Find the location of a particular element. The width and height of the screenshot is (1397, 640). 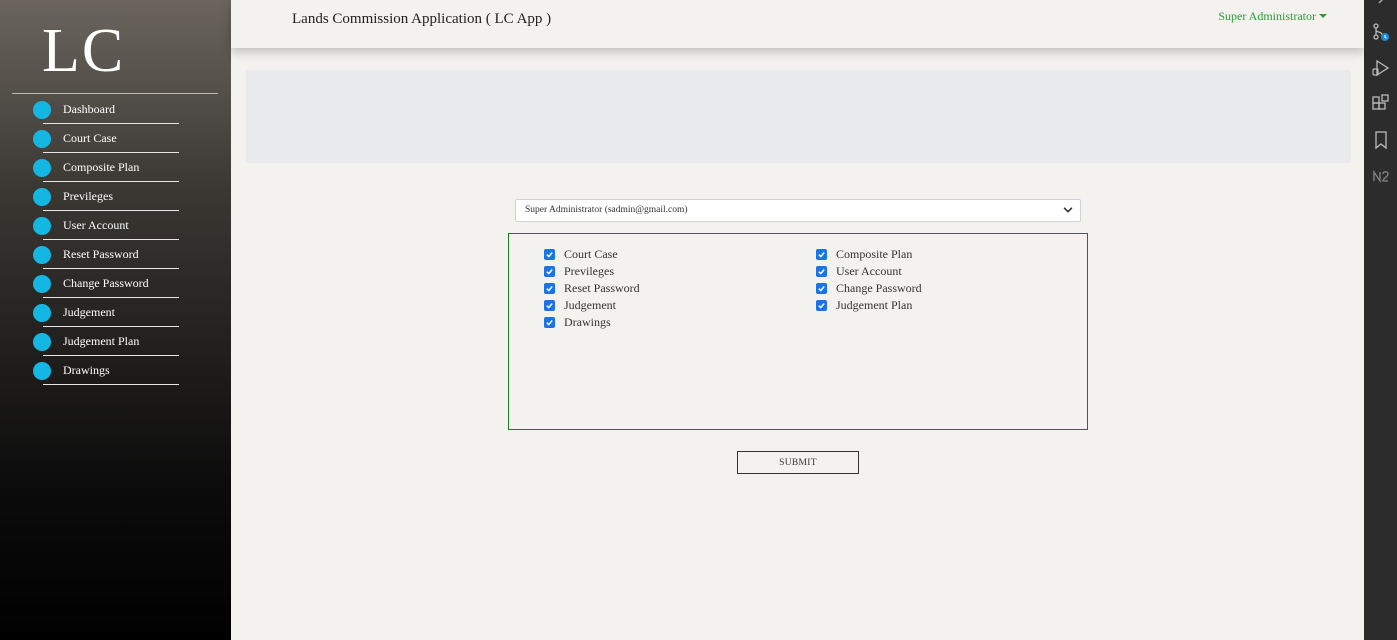

permission-change-password: Change Password is located at coordinates (869, 288).